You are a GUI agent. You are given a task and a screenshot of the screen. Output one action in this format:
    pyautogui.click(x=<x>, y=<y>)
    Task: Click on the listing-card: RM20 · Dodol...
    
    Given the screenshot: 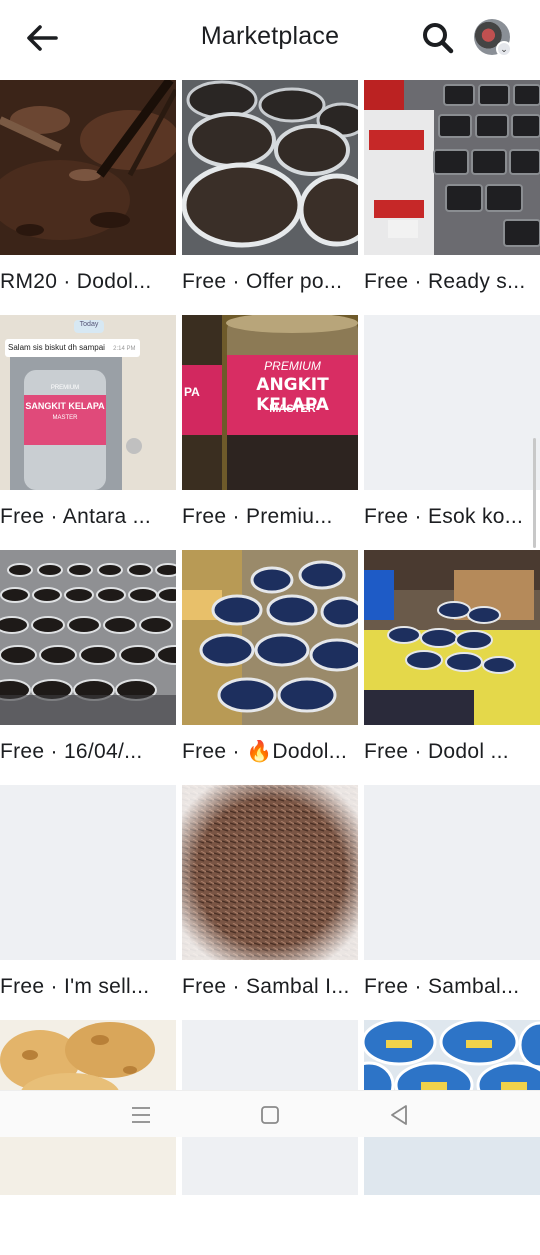 What is the action you would take?
    pyautogui.click(x=88, y=197)
    